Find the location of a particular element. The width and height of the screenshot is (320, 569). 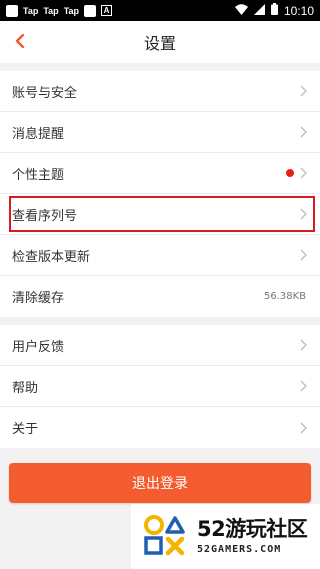

settings-item-account-security: 账号与安全 is located at coordinates (160, 91).